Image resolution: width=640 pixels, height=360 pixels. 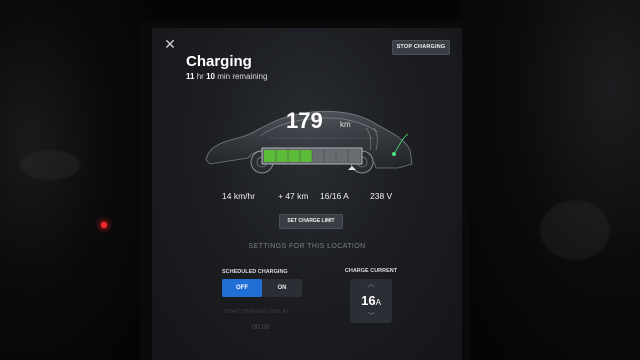 I want to click on scheduled-on-option: ON, so click(x=282, y=288).